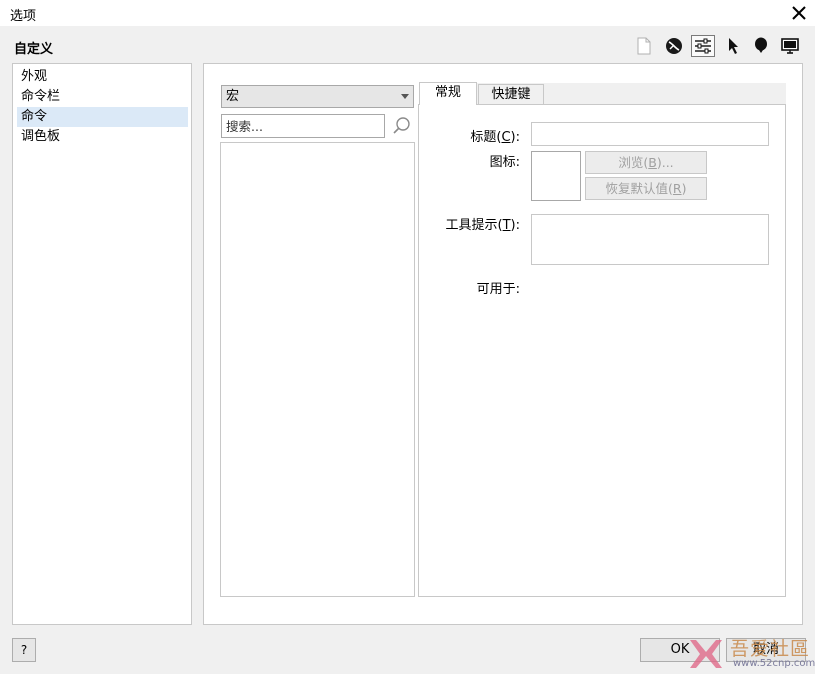 This screenshot has width=815, height=674. I want to click on help-button: ?, so click(24, 650).